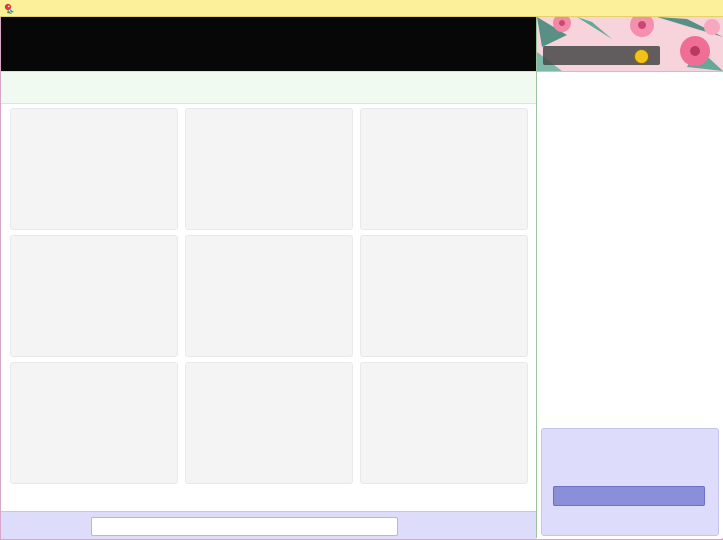 This screenshot has height=540, width=723. Describe the element at coordinates (244, 526) in the screenshot. I see `bottom-text-input` at that location.